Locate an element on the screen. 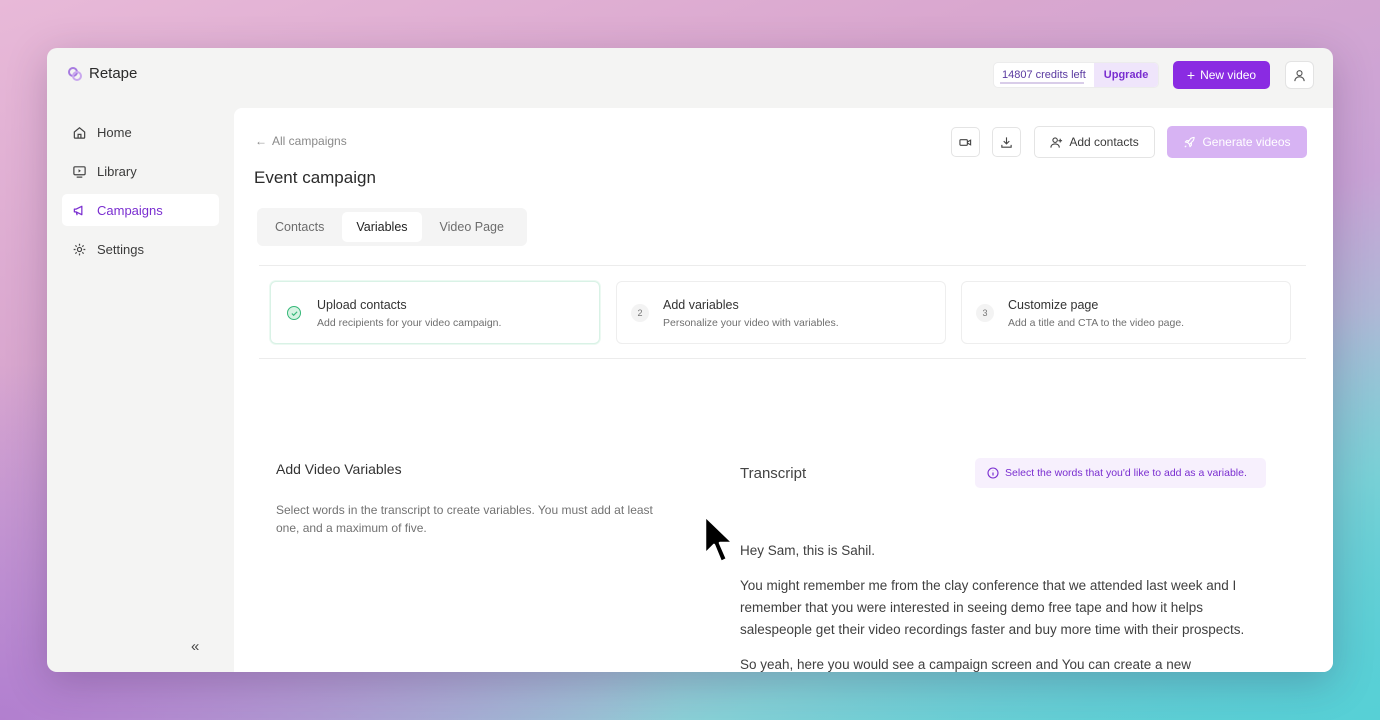 Image resolution: width=1380 pixels, height=720 pixels. credits-box: 14807 credits left Upgrade is located at coordinates (1076, 75).